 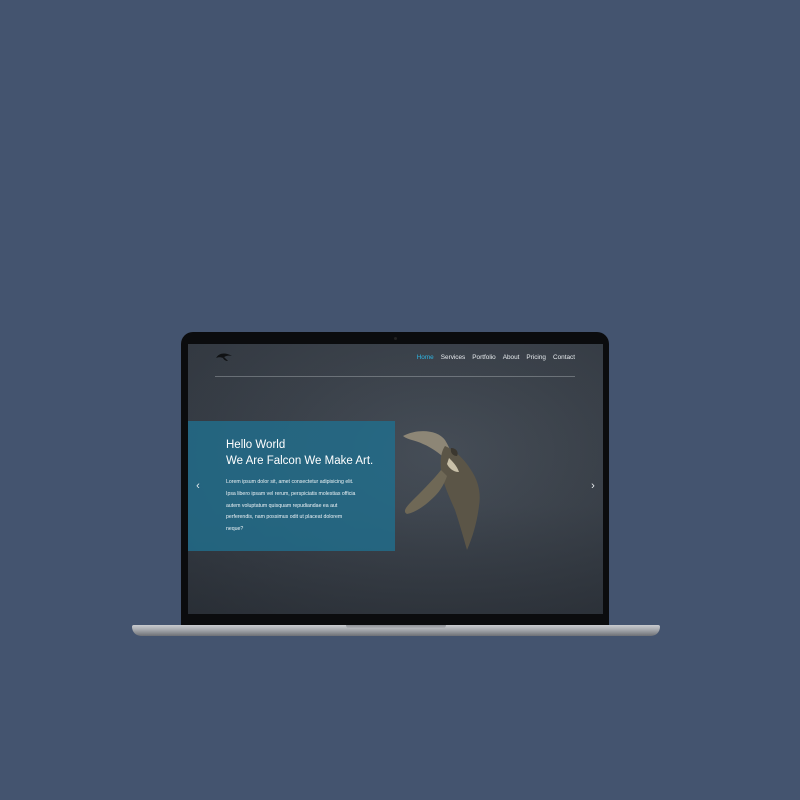 What do you see at coordinates (224, 357) in the screenshot?
I see `falcon-logo-icon` at bounding box center [224, 357].